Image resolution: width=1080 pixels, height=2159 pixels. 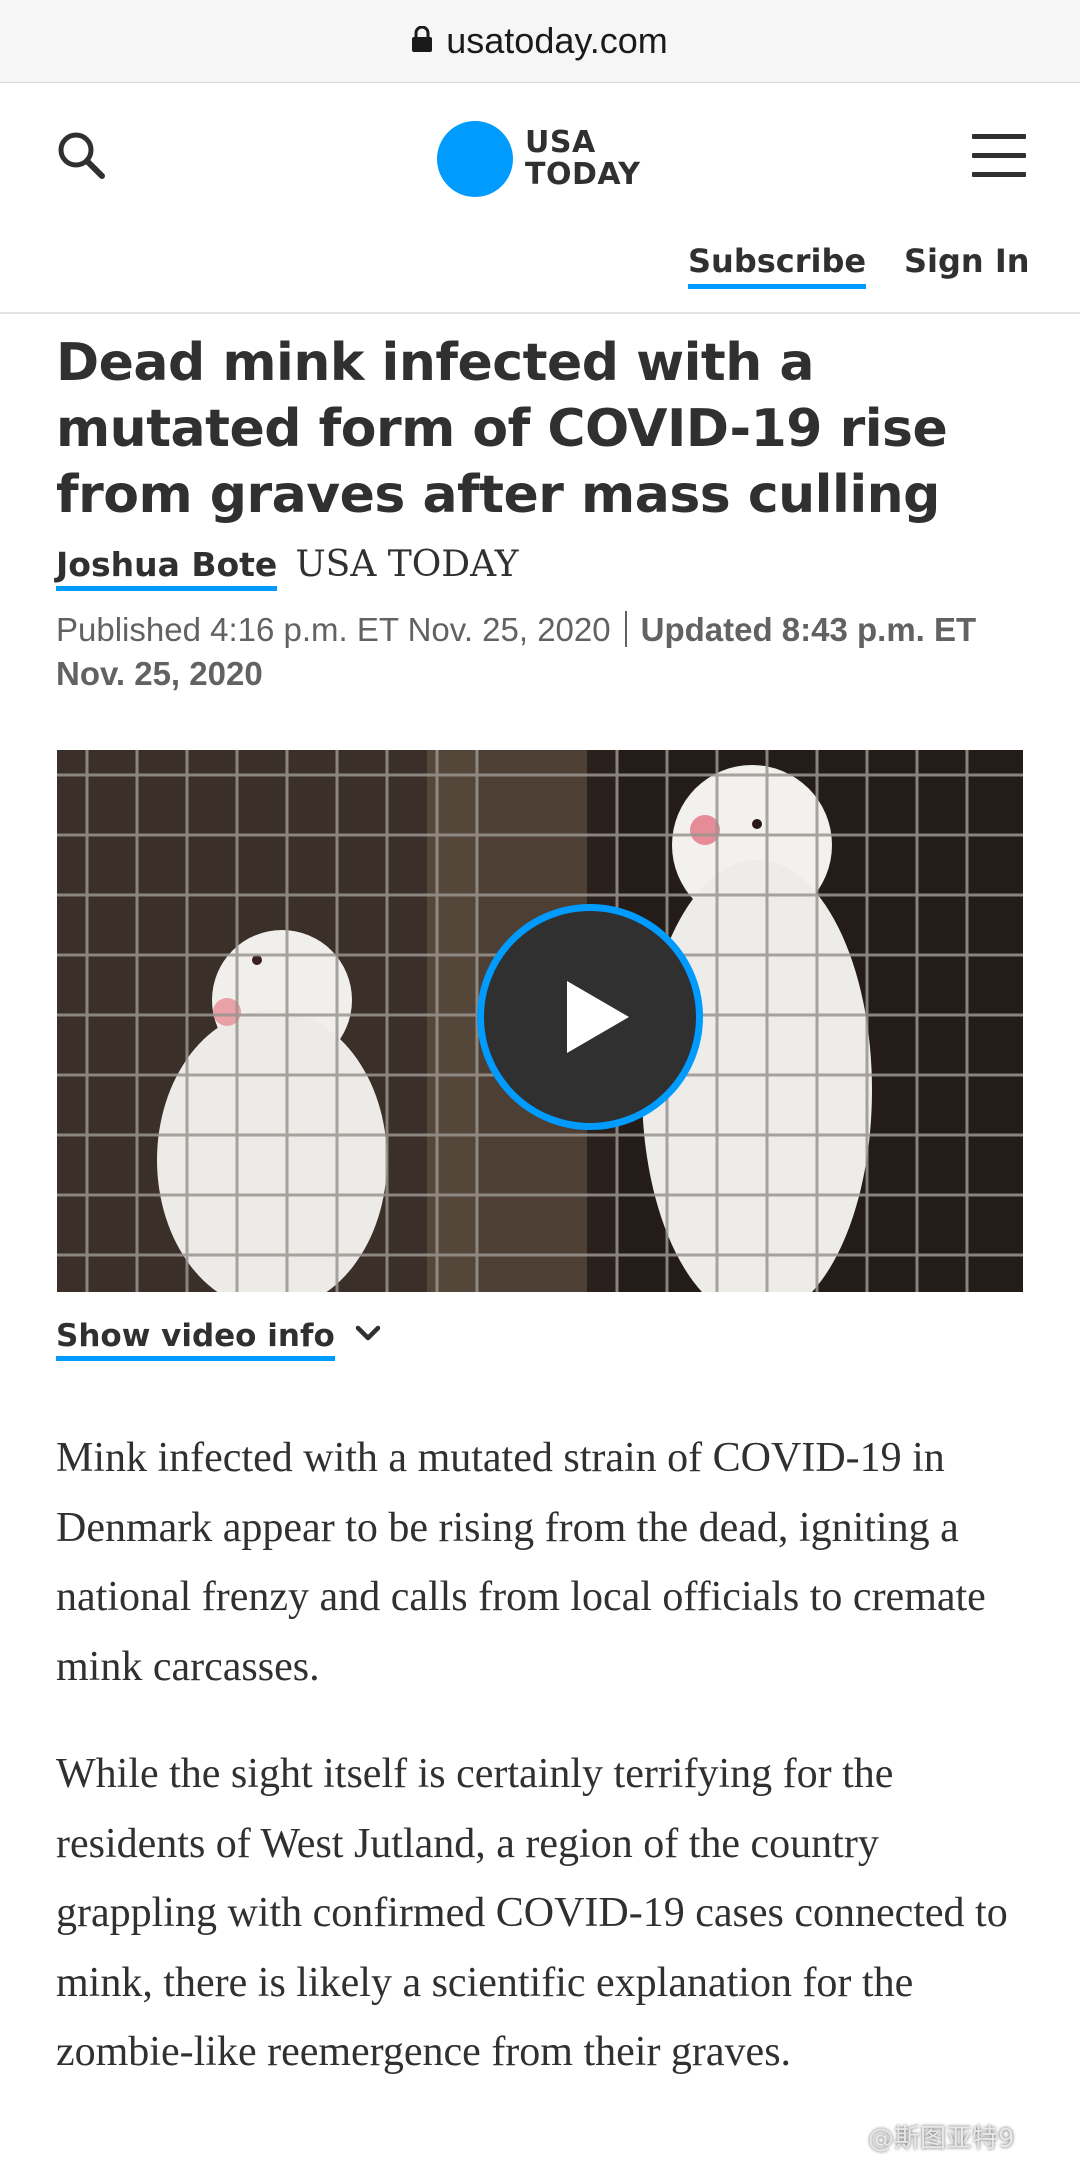 What do you see at coordinates (625, 629) in the screenshot?
I see `date-divider` at bounding box center [625, 629].